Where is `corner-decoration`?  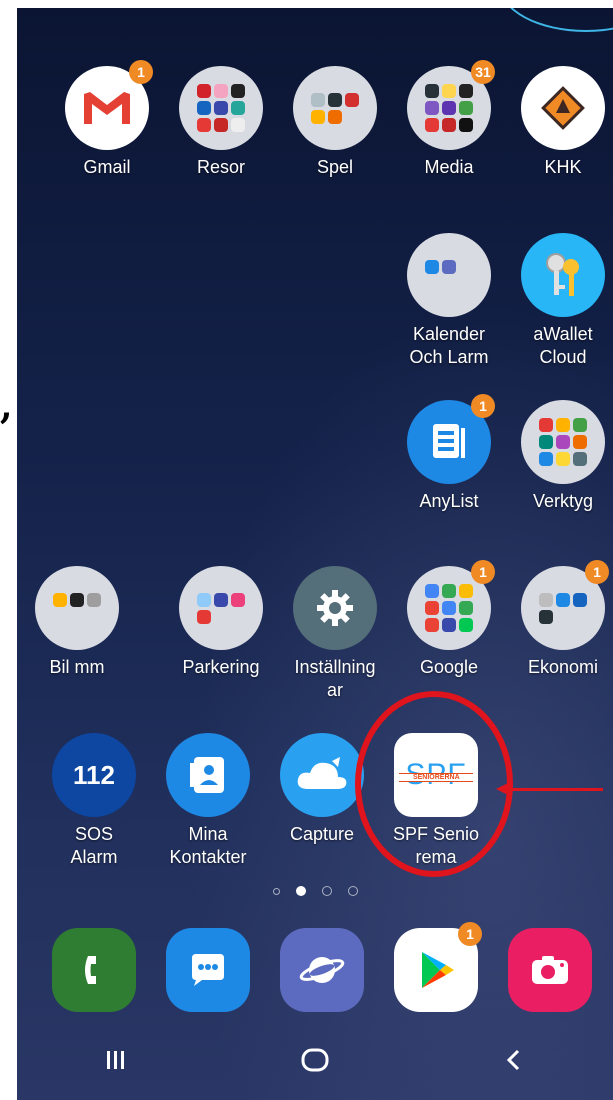
corner-decoration is located at coordinates (556, 20).